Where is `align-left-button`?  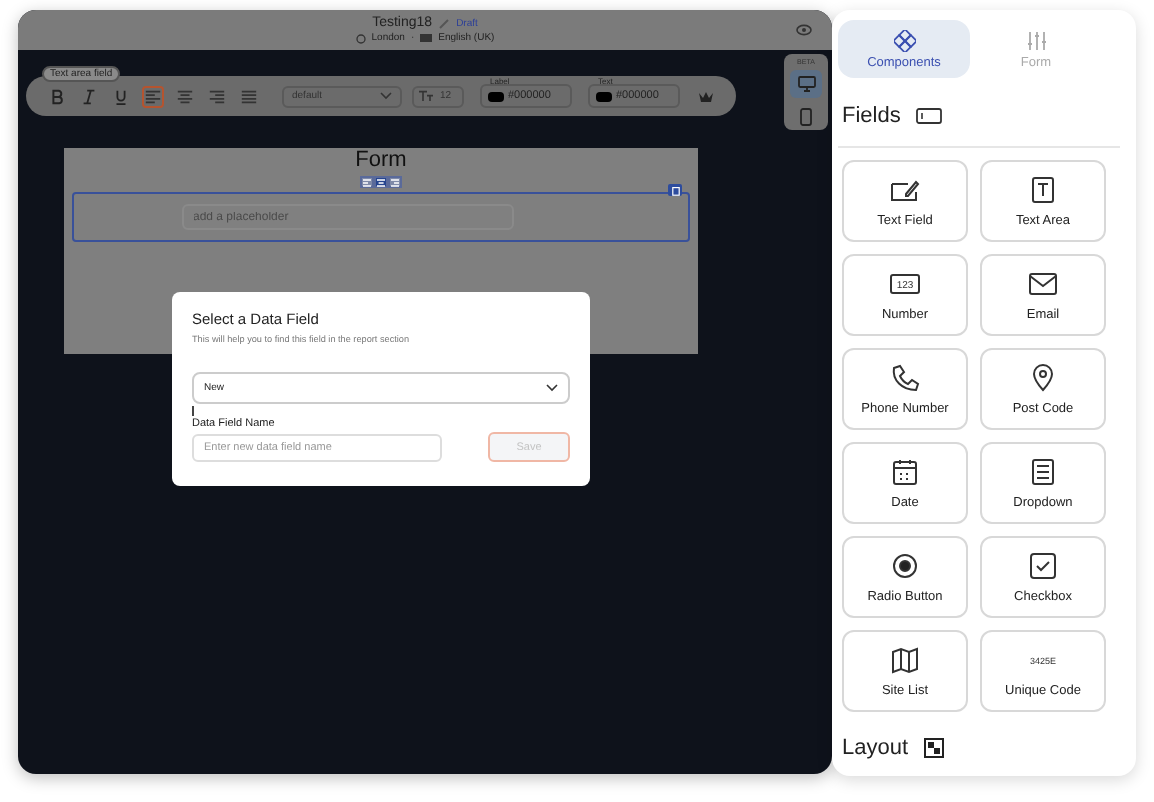
align-left-button is located at coordinates (153, 96).